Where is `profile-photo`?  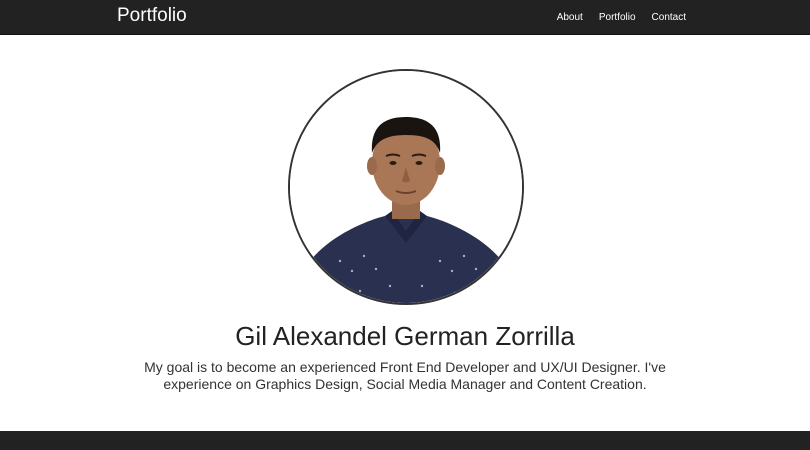 profile-photo is located at coordinates (406, 187).